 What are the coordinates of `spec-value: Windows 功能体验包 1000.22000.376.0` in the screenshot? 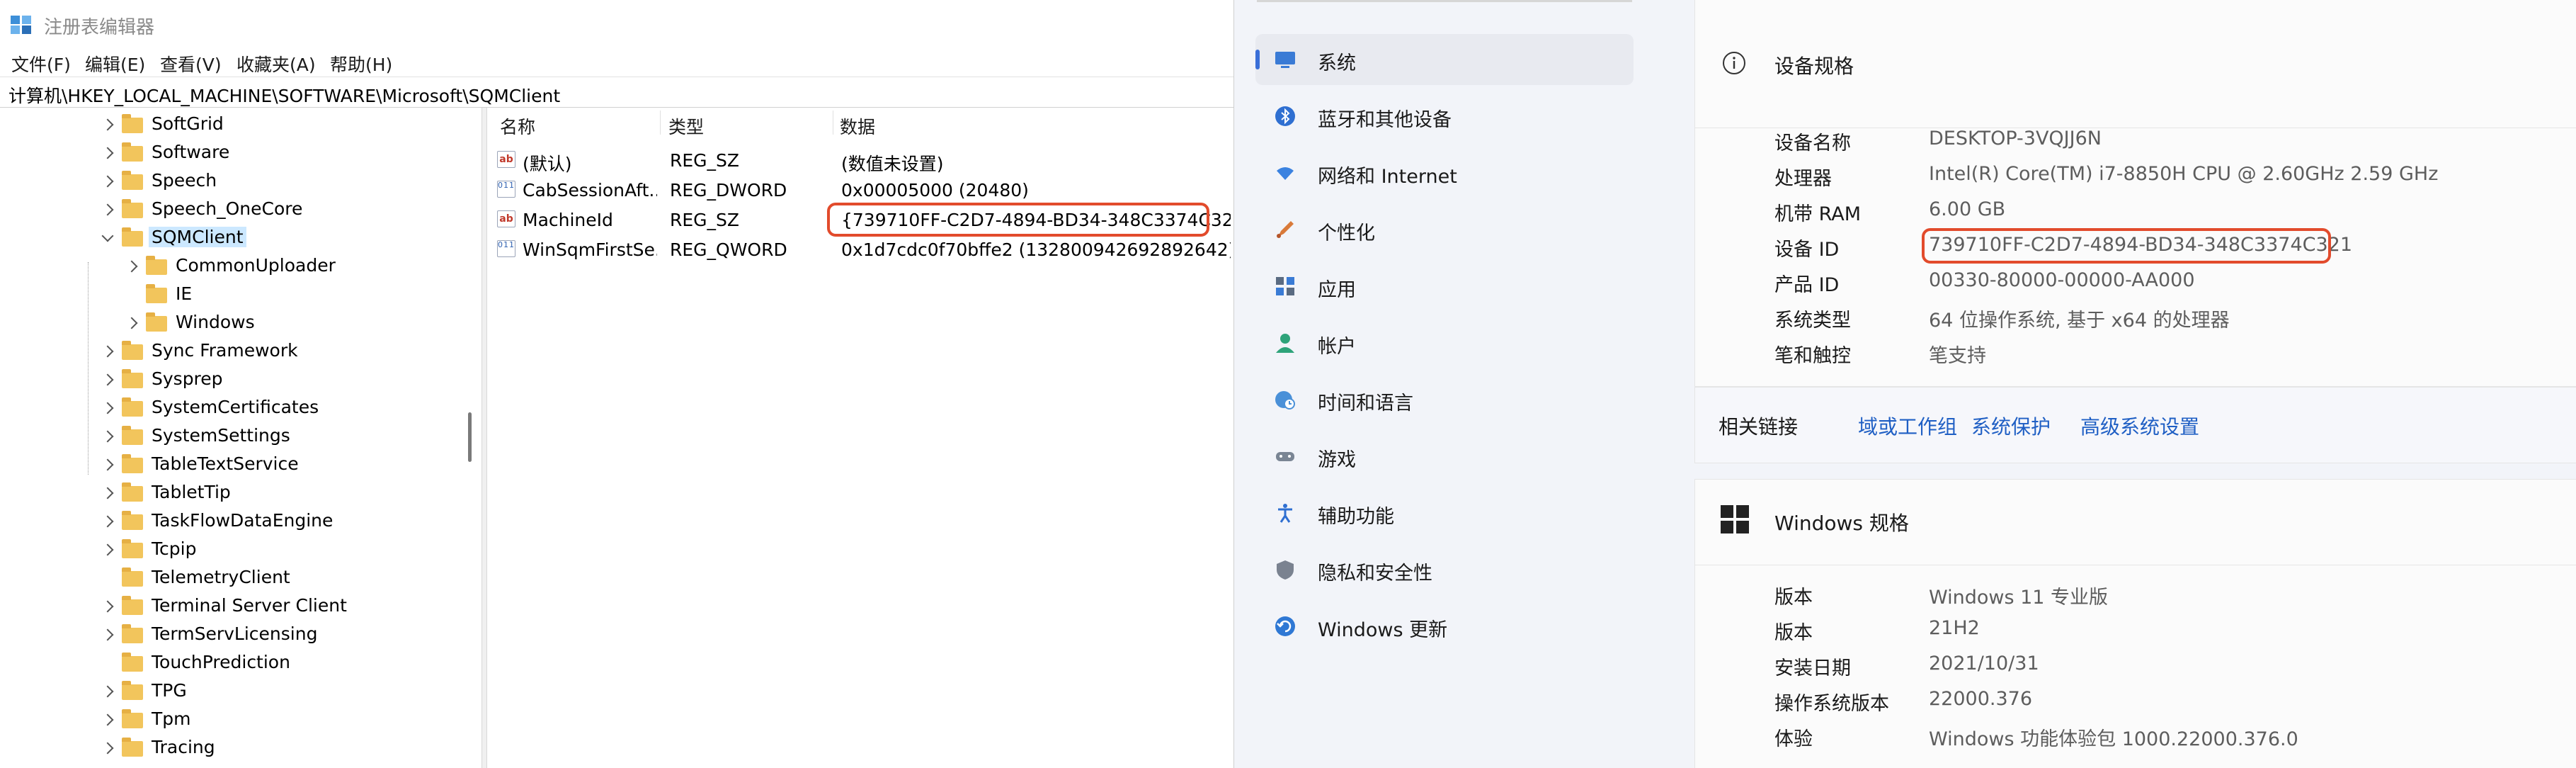 It's located at (2113, 737).